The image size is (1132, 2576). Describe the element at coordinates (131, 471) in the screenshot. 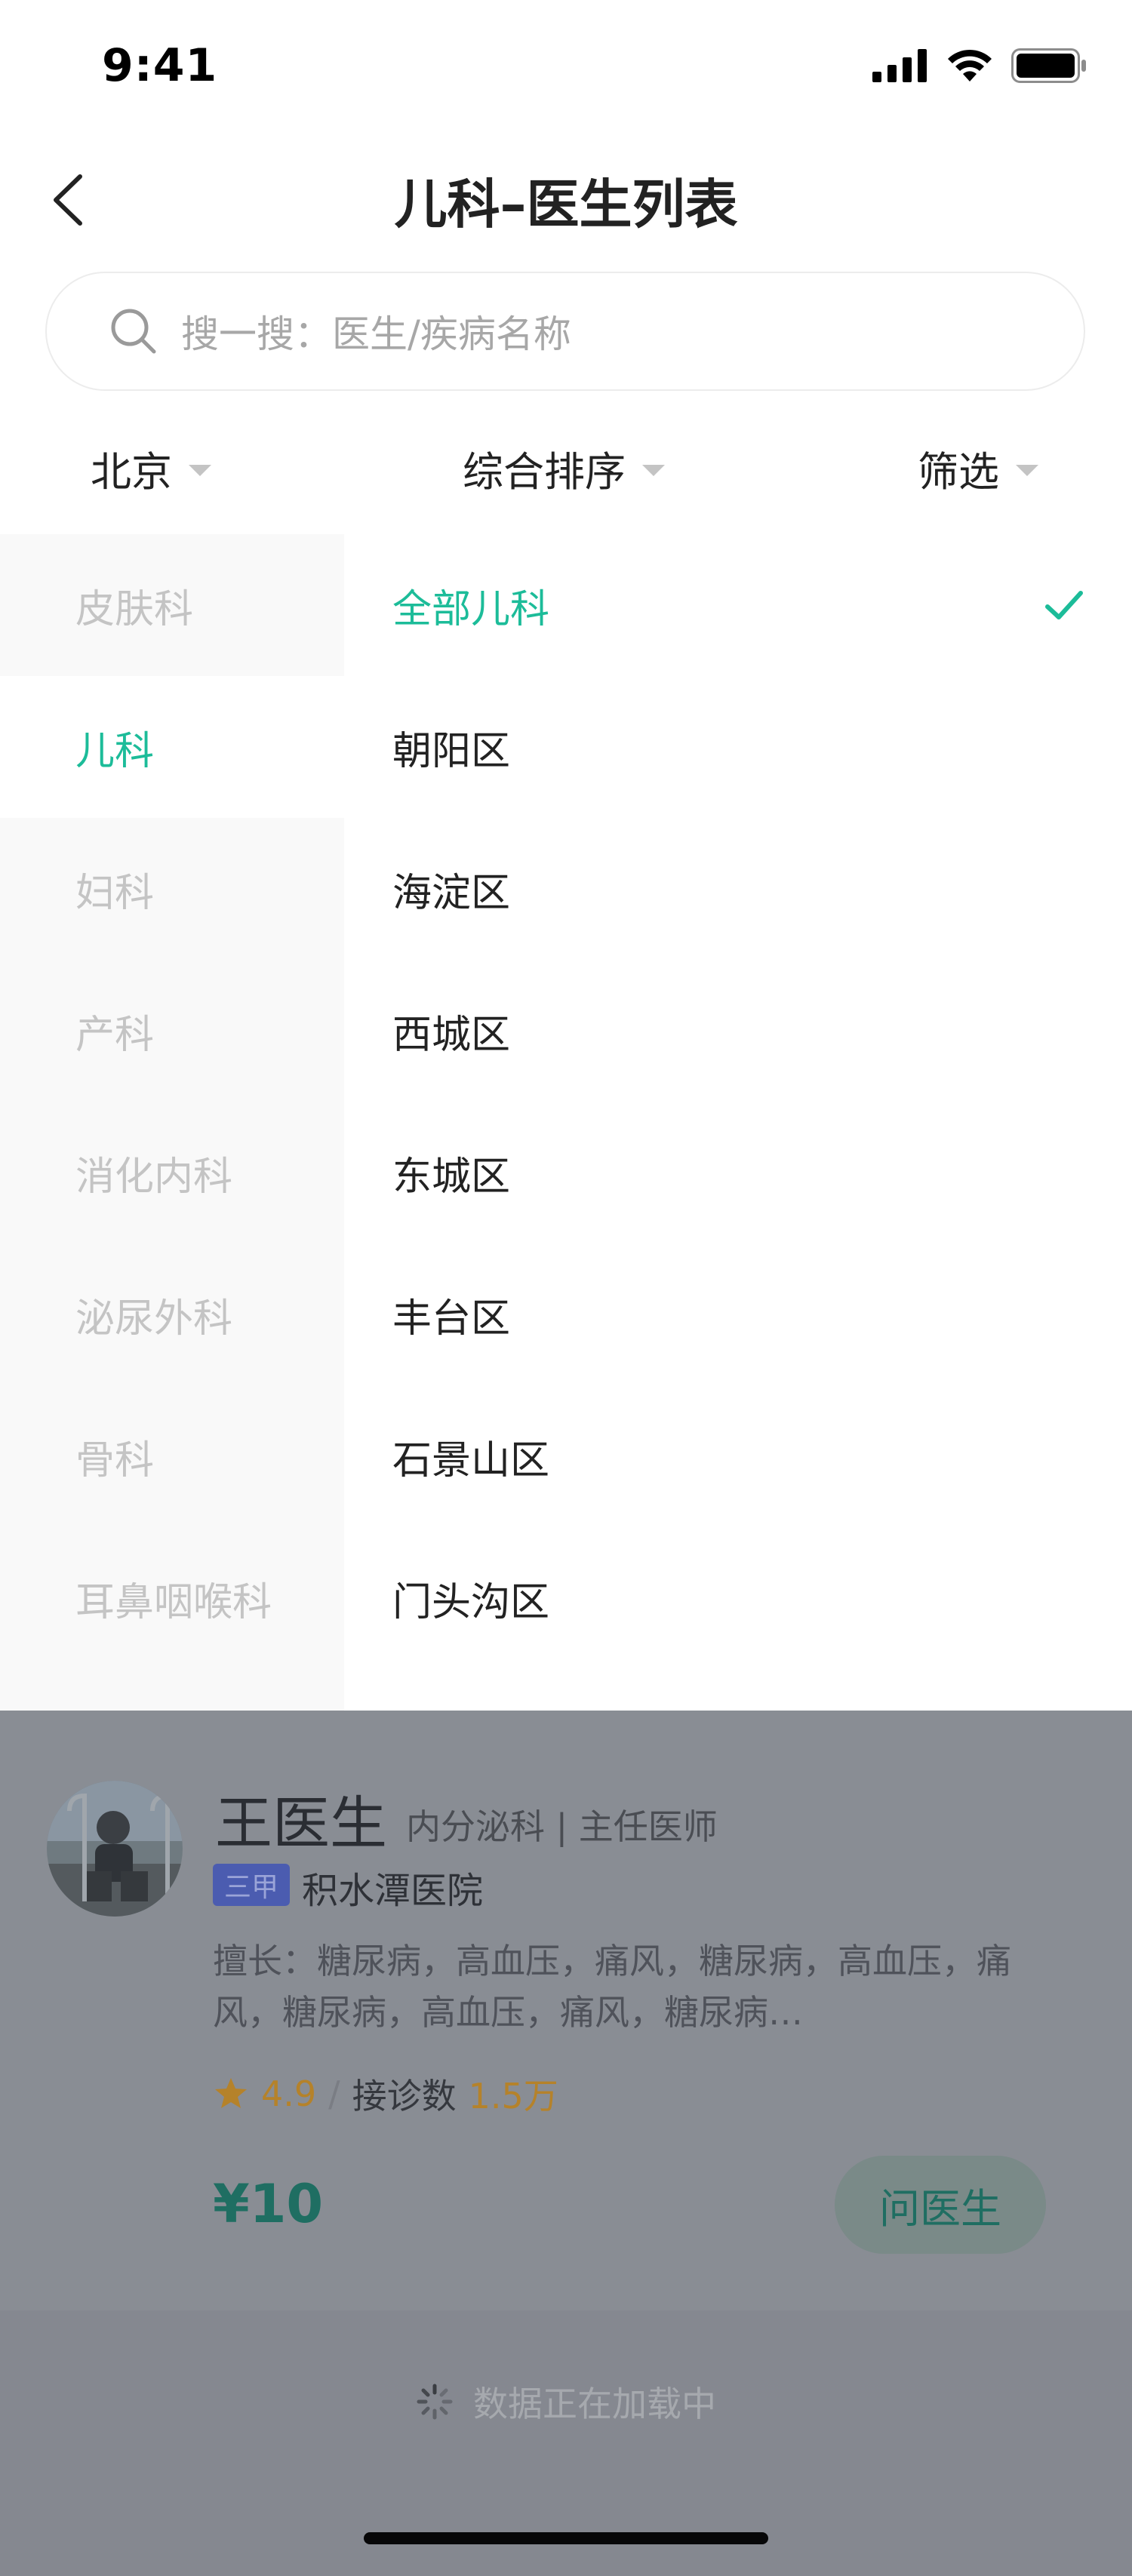

I see `city-filter-label: 北京` at that location.